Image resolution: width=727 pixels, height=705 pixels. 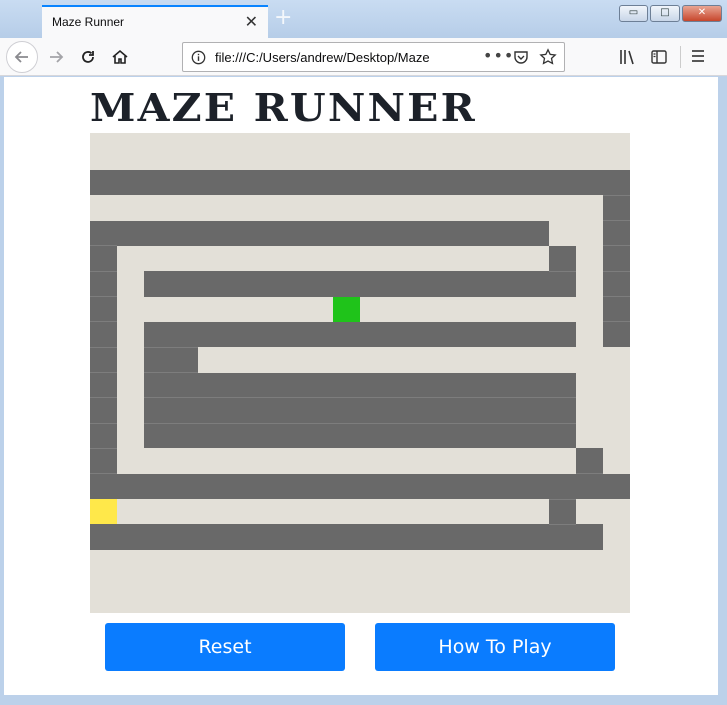 I want to click on toolbar-separator, so click(x=680, y=57).